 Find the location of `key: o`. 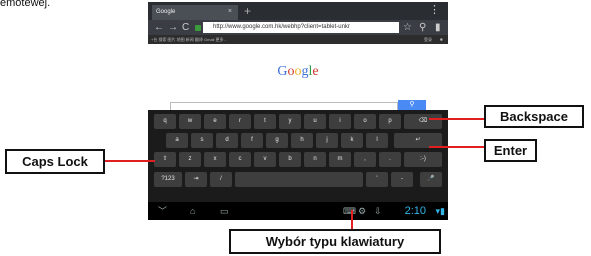

key: o is located at coordinates (365, 121).